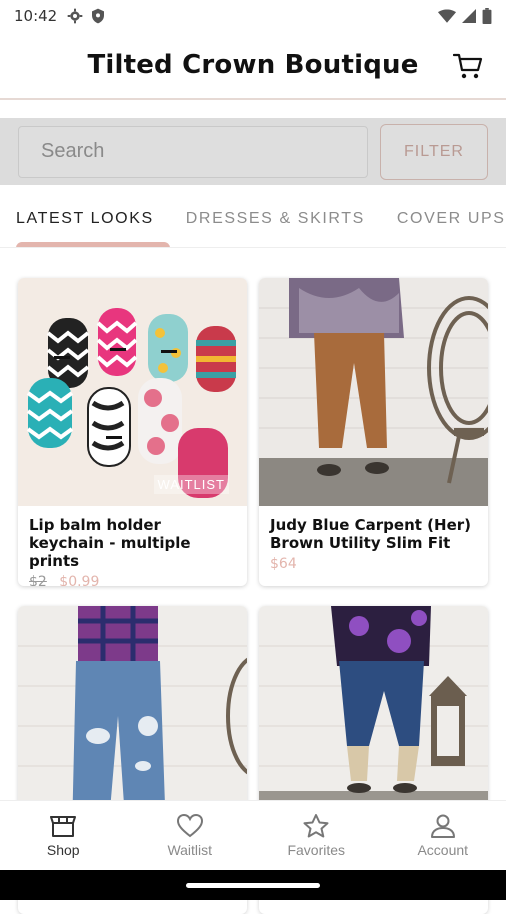 This screenshot has height=914, width=506. I want to click on home-gesture-handle, so click(253, 885).